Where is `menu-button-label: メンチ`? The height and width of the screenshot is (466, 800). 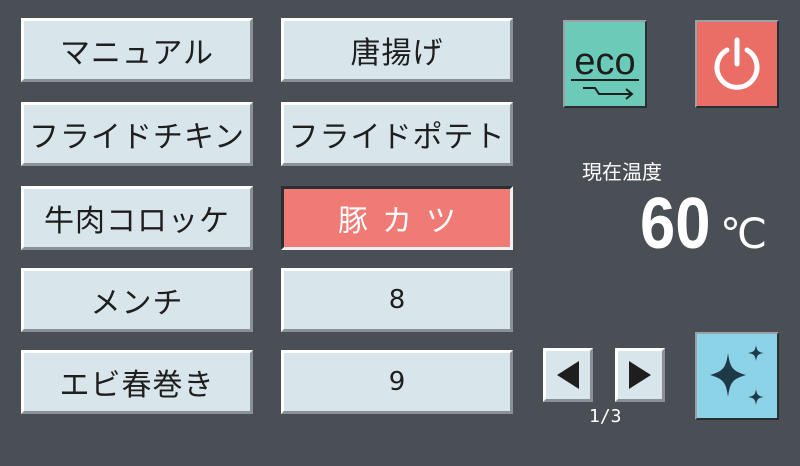 menu-button-label: メンチ is located at coordinates (137, 303).